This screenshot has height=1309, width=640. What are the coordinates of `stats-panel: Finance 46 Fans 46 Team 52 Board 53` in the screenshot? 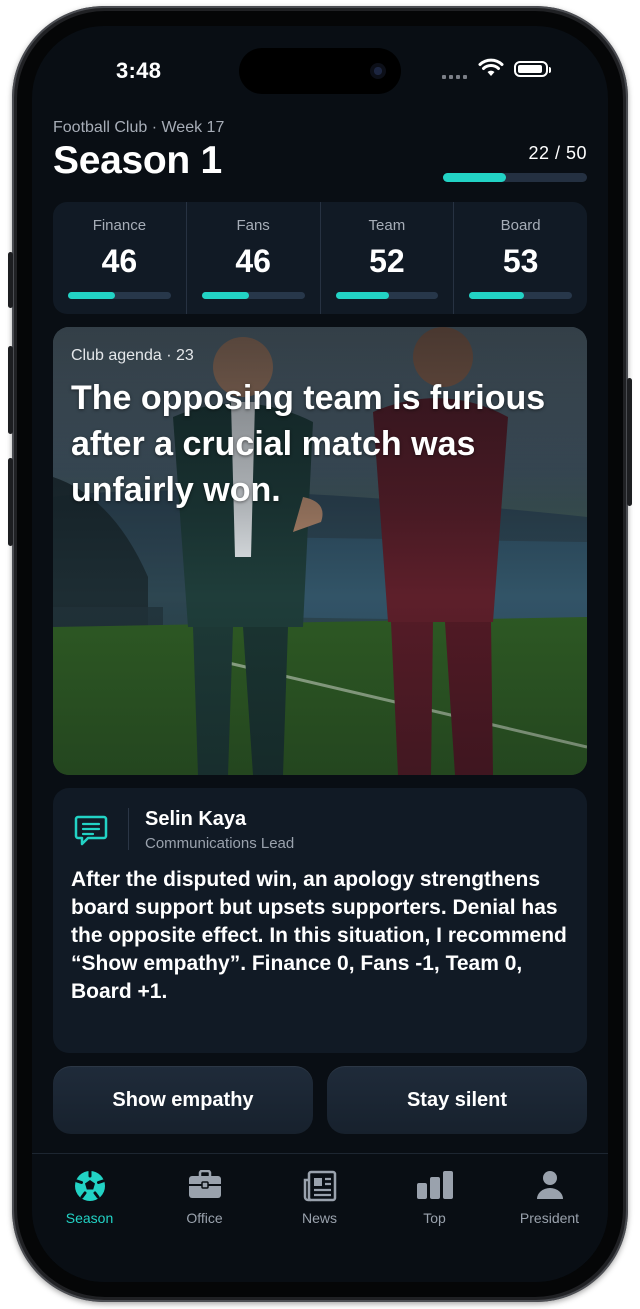 It's located at (320, 258).